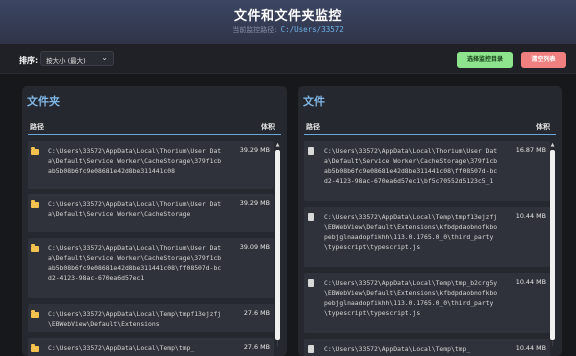  I want to click on sort-select-value: 按大小 (最大), so click(66, 61).